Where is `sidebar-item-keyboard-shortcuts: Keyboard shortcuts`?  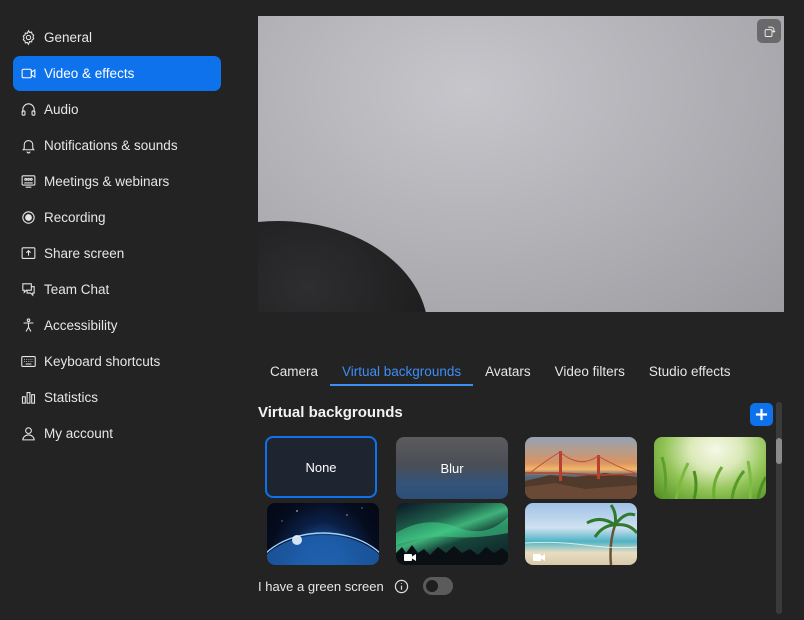
sidebar-item-keyboard-shortcuts: Keyboard shortcuts is located at coordinates (117, 361).